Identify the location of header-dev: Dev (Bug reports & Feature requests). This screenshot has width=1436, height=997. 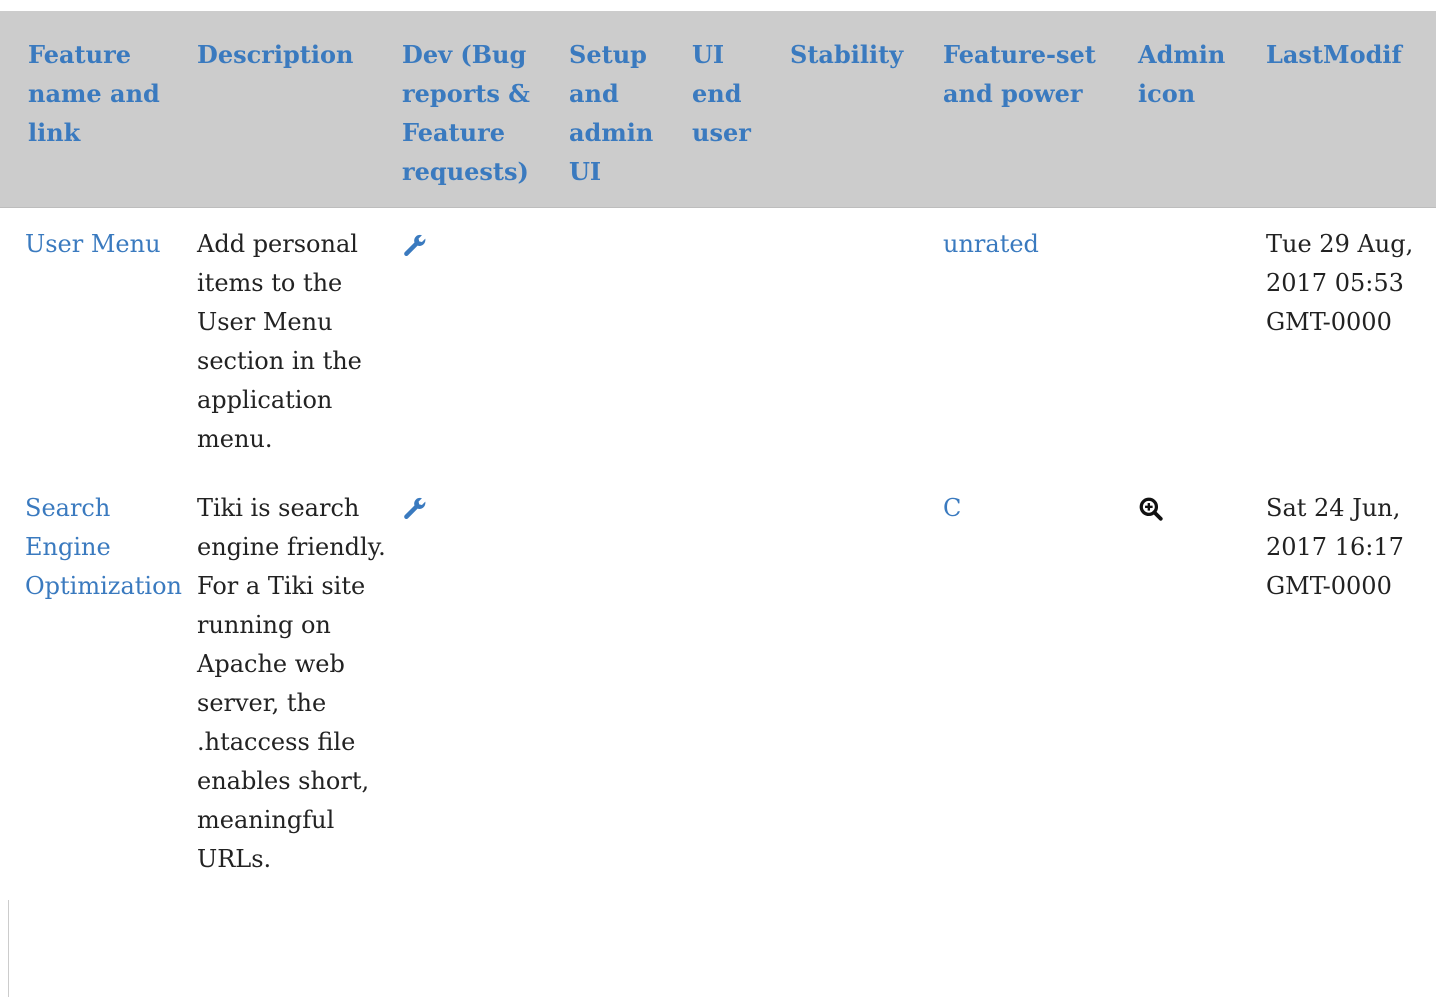
(479, 109).